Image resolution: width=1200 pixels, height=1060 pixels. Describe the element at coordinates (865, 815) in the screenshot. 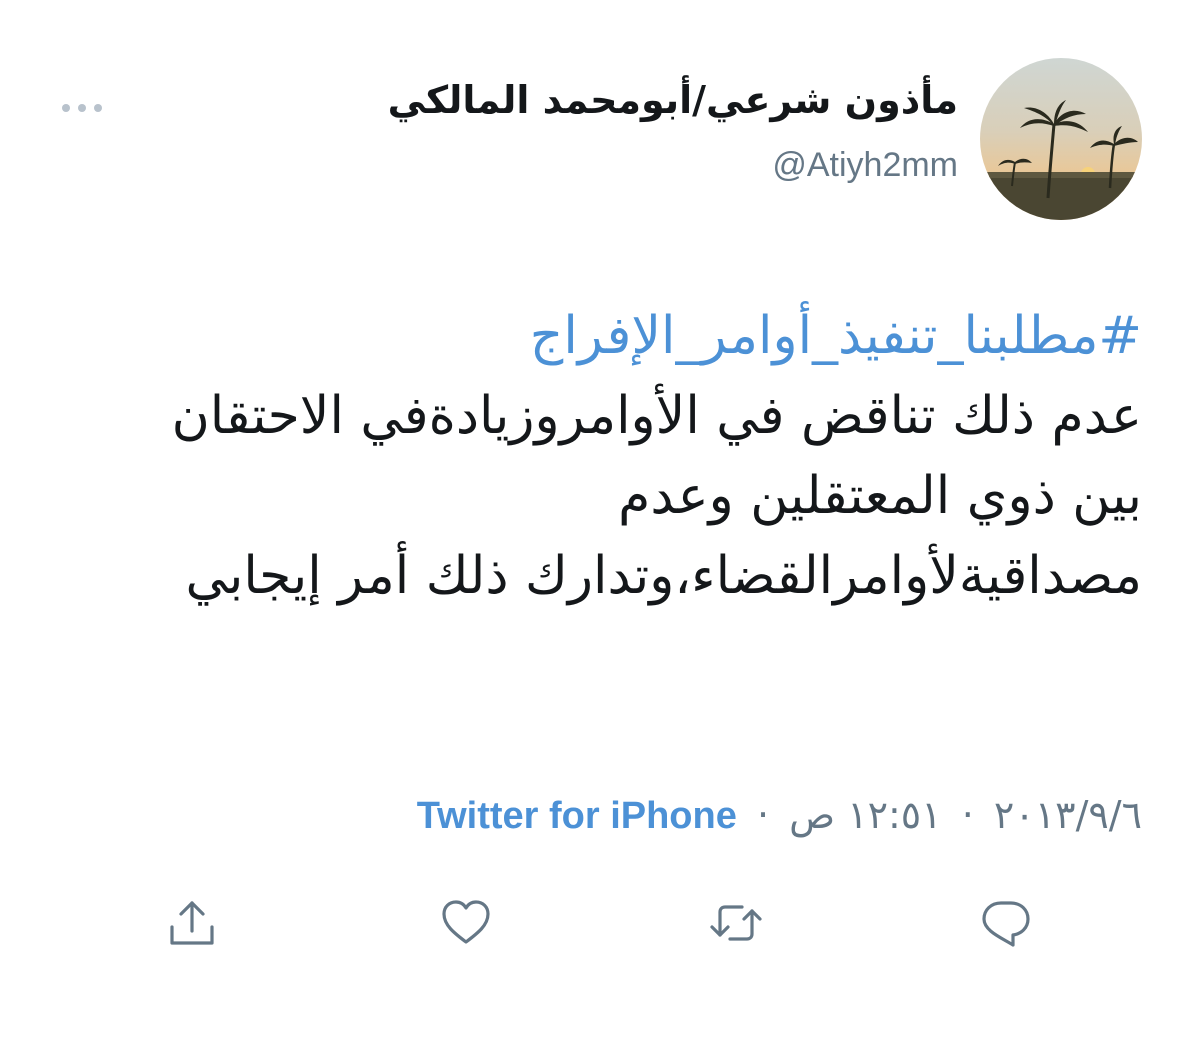

I see `tweet-time: ١٢:٥١ ص` at that location.